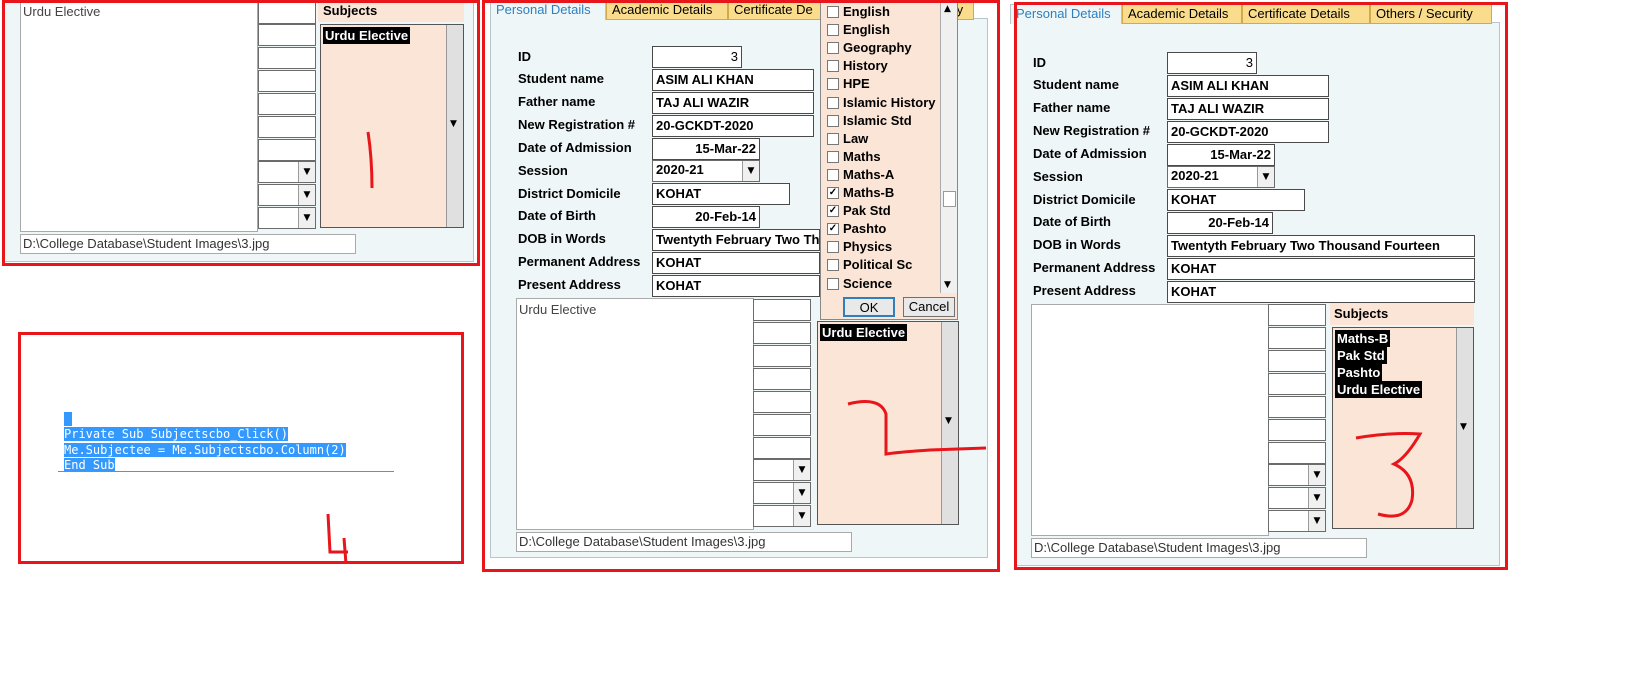 The height and width of the screenshot is (688, 1644). Describe the element at coordinates (205, 450) in the screenshot. I see `panel4-code-line-2: Me.Subjectee = Me.Subjectscbo.Column(2)` at that location.